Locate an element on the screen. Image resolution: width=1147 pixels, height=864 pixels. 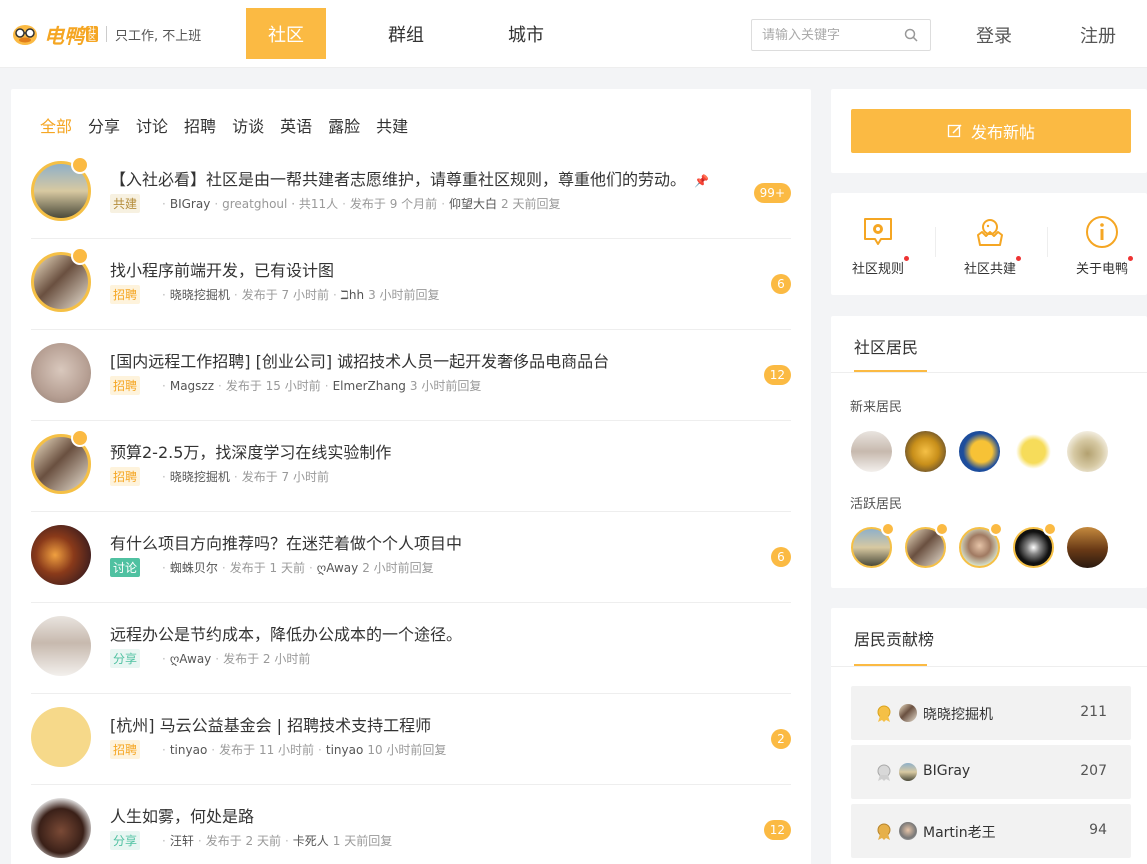
replier-link: ღAway is located at coordinates (337, 568).